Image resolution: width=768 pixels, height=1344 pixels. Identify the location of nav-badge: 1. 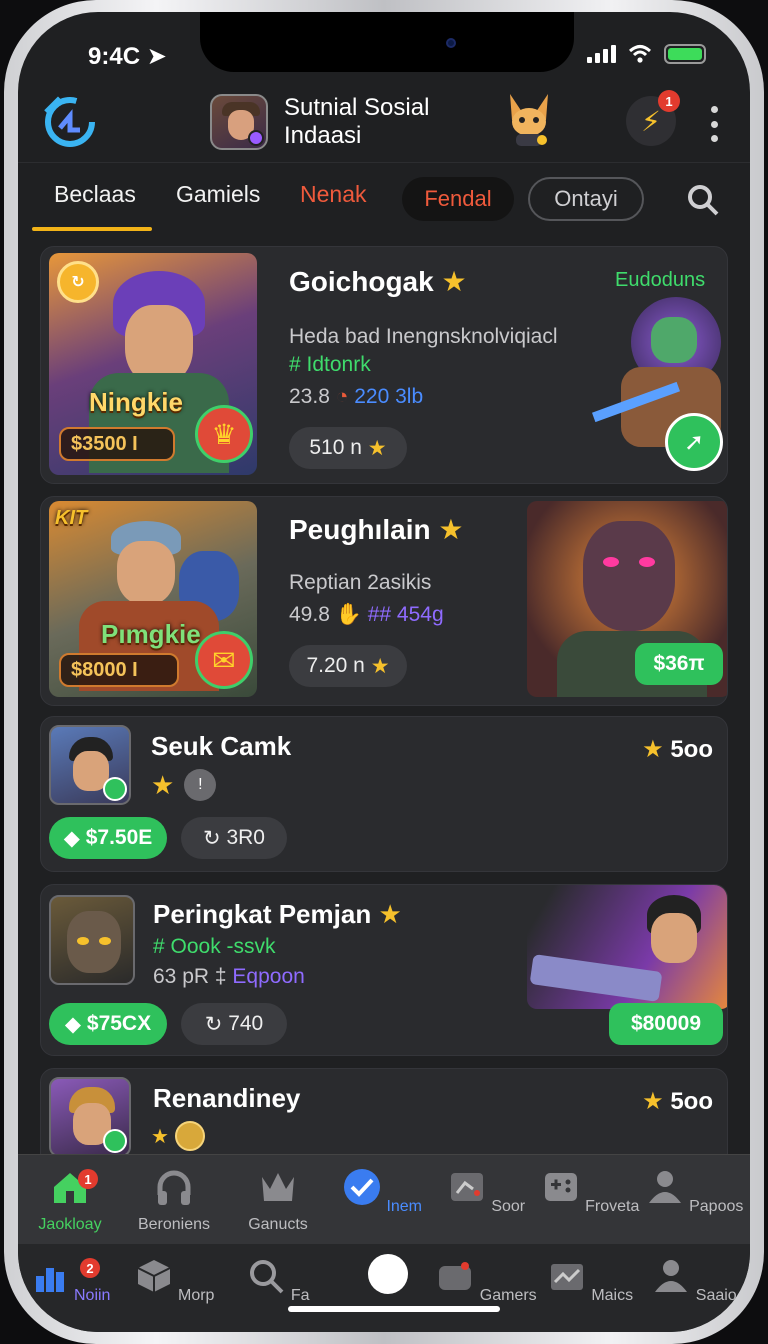
(88, 1179).